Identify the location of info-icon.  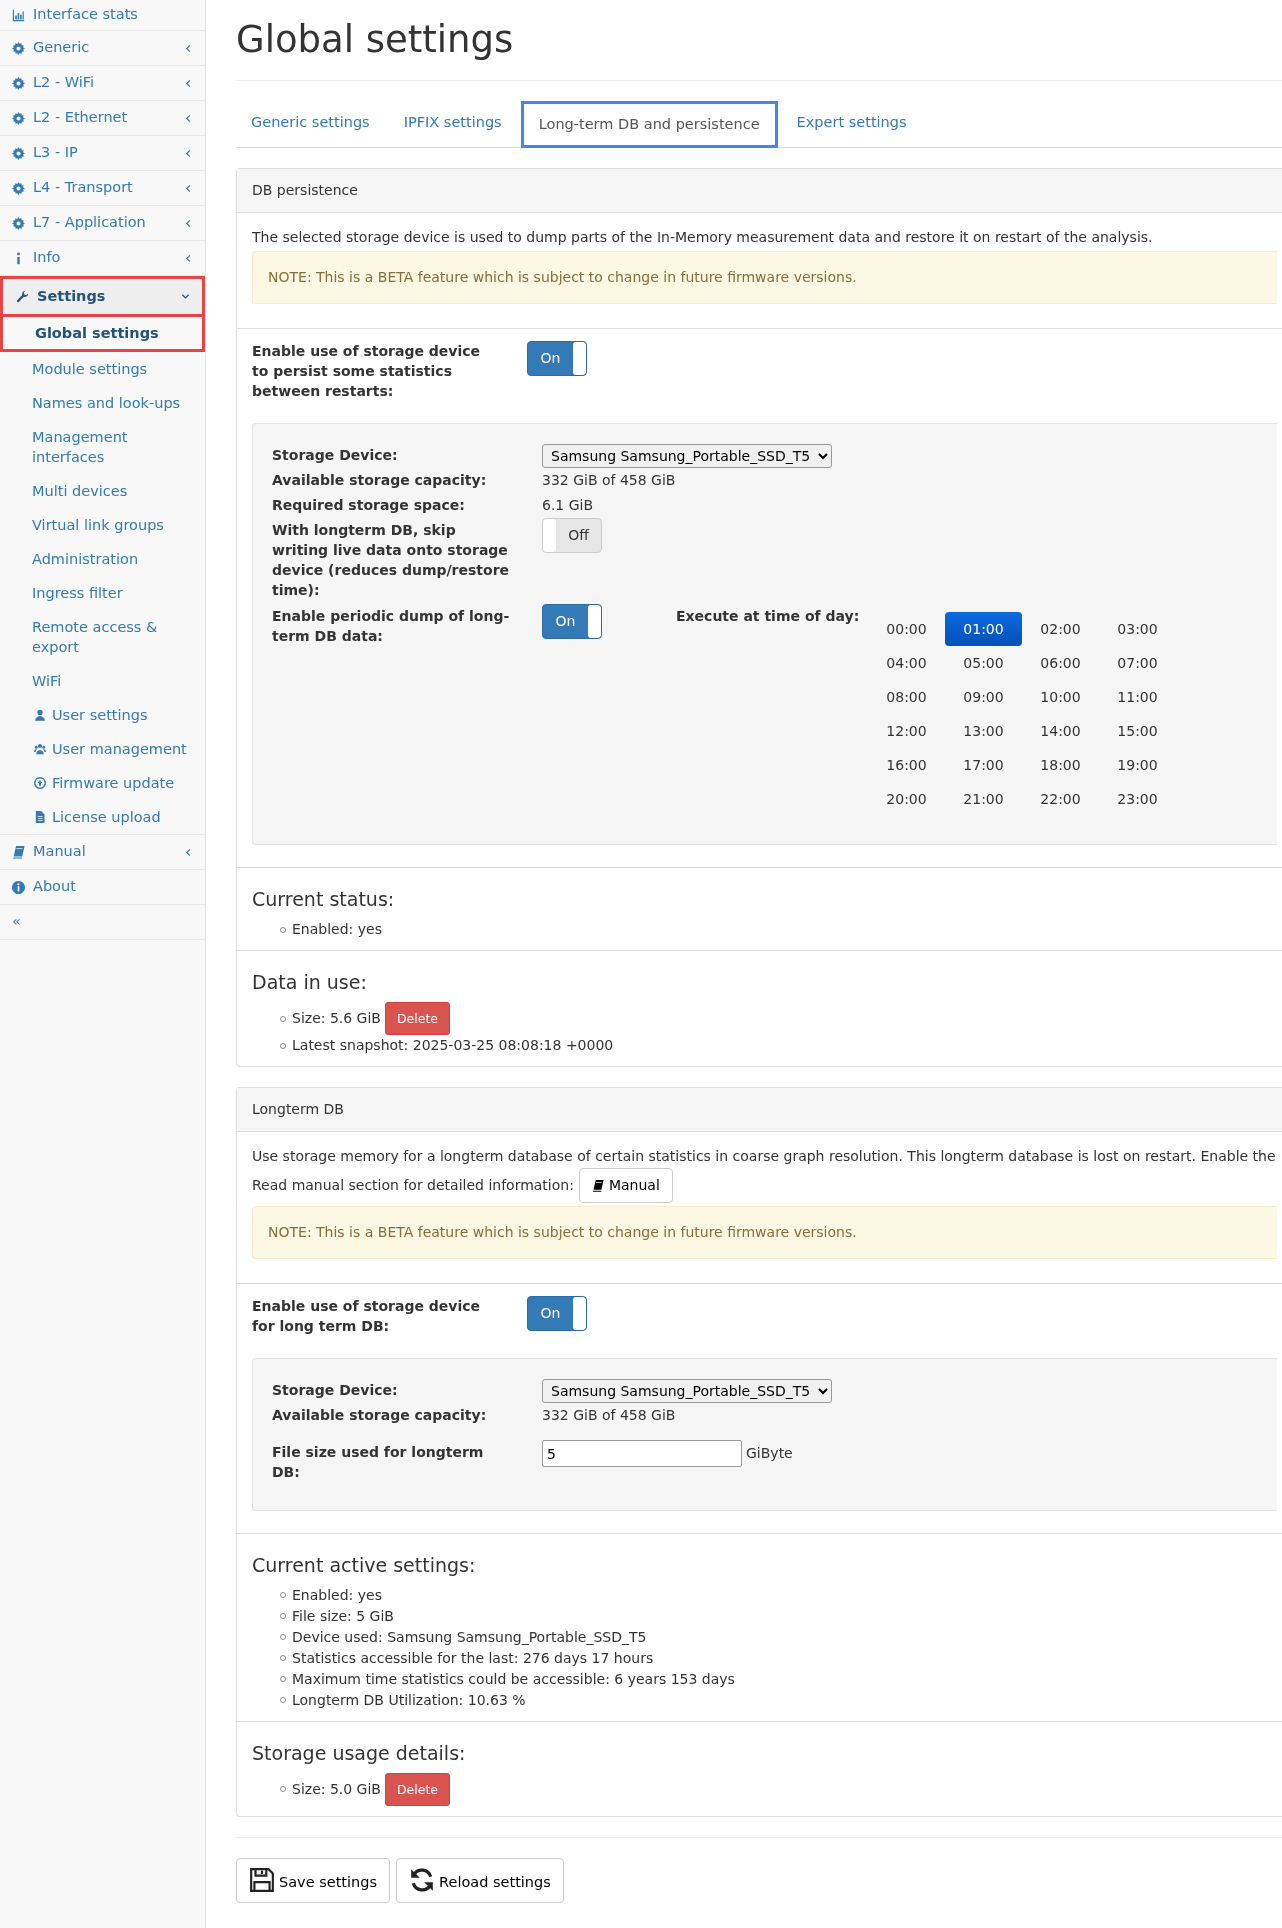
(18, 887).